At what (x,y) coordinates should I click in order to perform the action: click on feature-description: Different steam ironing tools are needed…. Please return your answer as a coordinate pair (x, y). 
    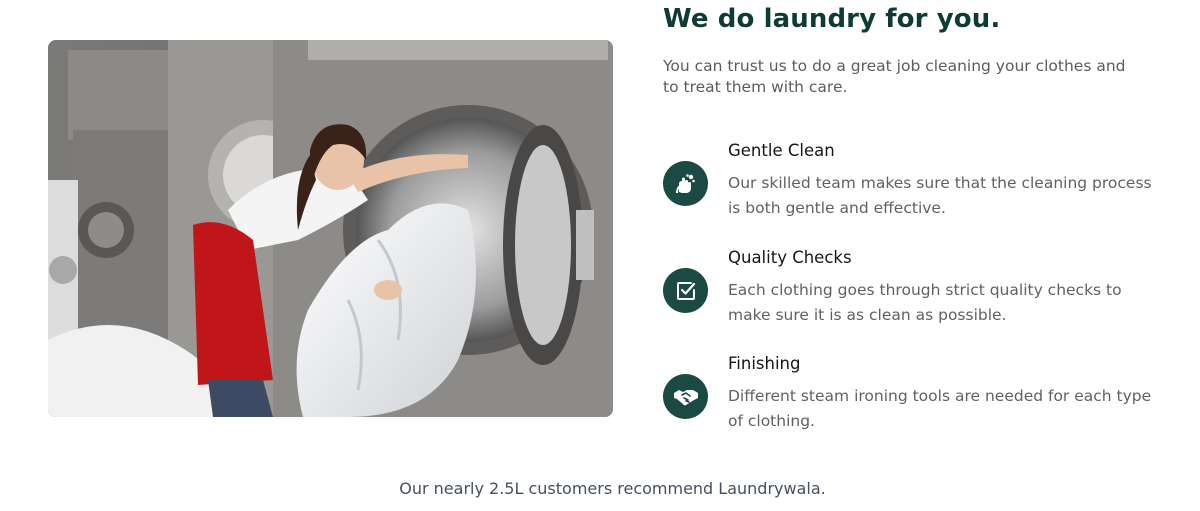
    Looking at the image, I should click on (940, 408).